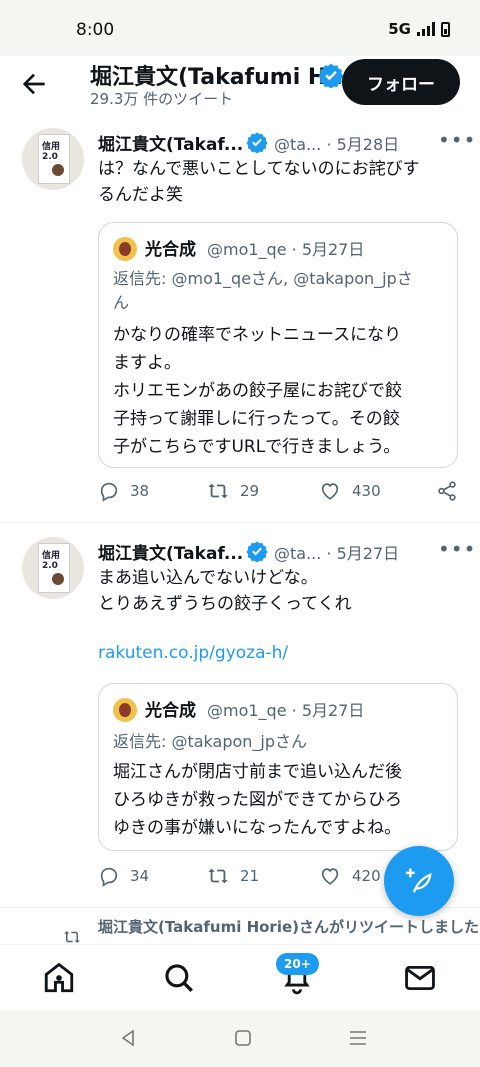 This screenshot has width=480, height=1067. What do you see at coordinates (123, 491) in the screenshot?
I see `reply-button: 38` at bounding box center [123, 491].